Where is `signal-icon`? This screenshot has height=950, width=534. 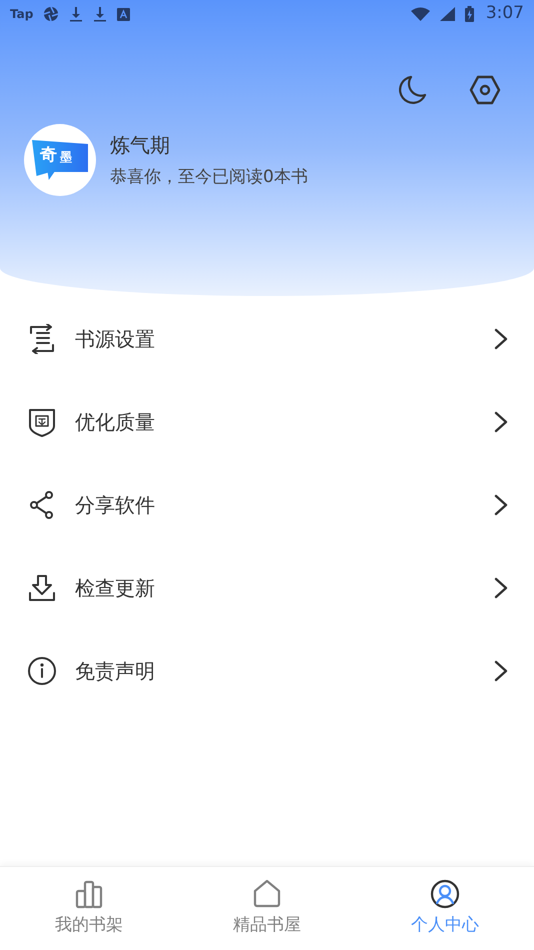
signal-icon is located at coordinates (447, 14).